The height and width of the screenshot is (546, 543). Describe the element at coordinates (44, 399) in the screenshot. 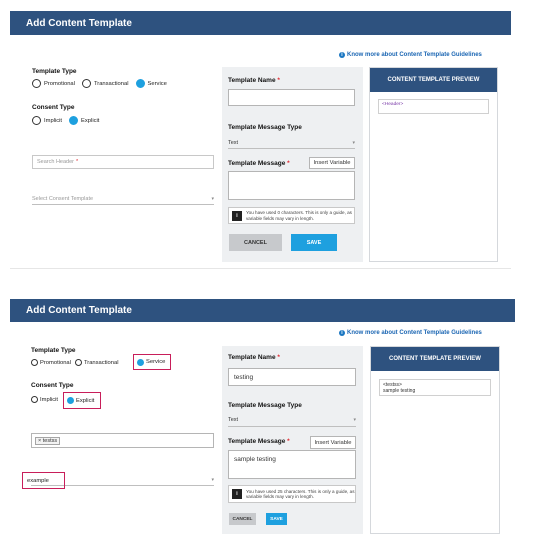

I see `consent-type-radio-group: Implicit` at that location.